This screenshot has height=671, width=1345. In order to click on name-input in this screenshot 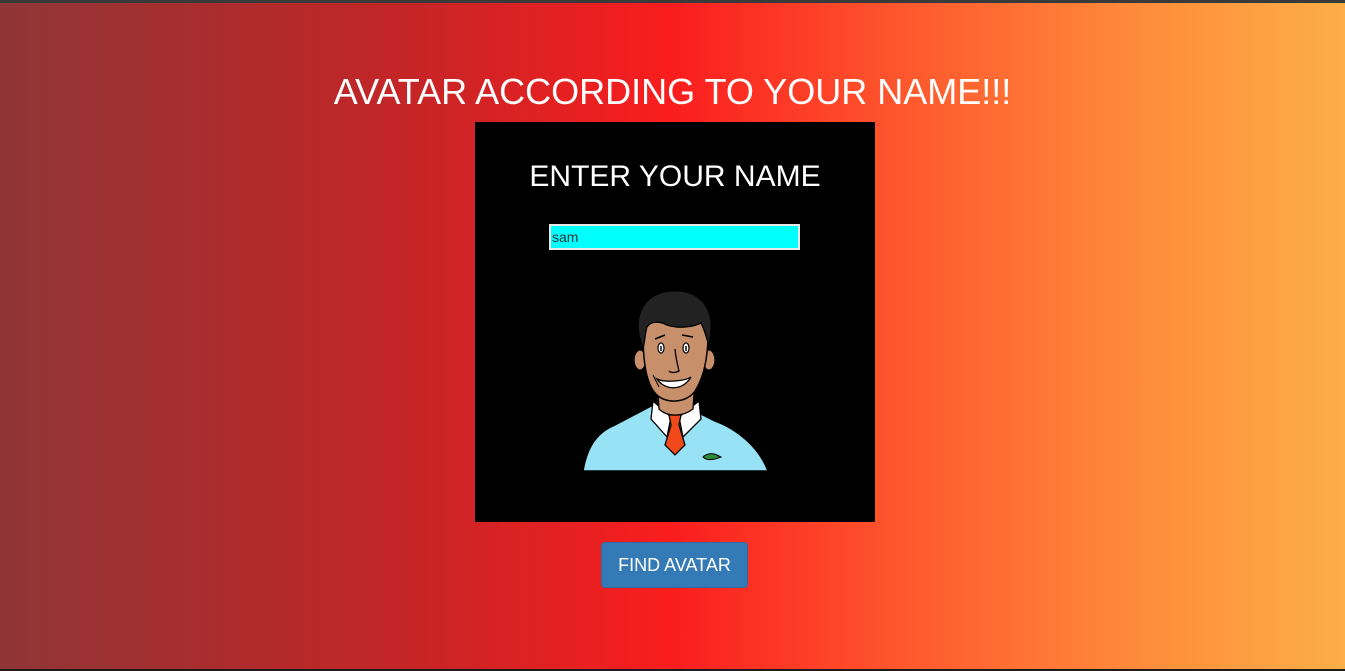, I will do `click(674, 237)`.